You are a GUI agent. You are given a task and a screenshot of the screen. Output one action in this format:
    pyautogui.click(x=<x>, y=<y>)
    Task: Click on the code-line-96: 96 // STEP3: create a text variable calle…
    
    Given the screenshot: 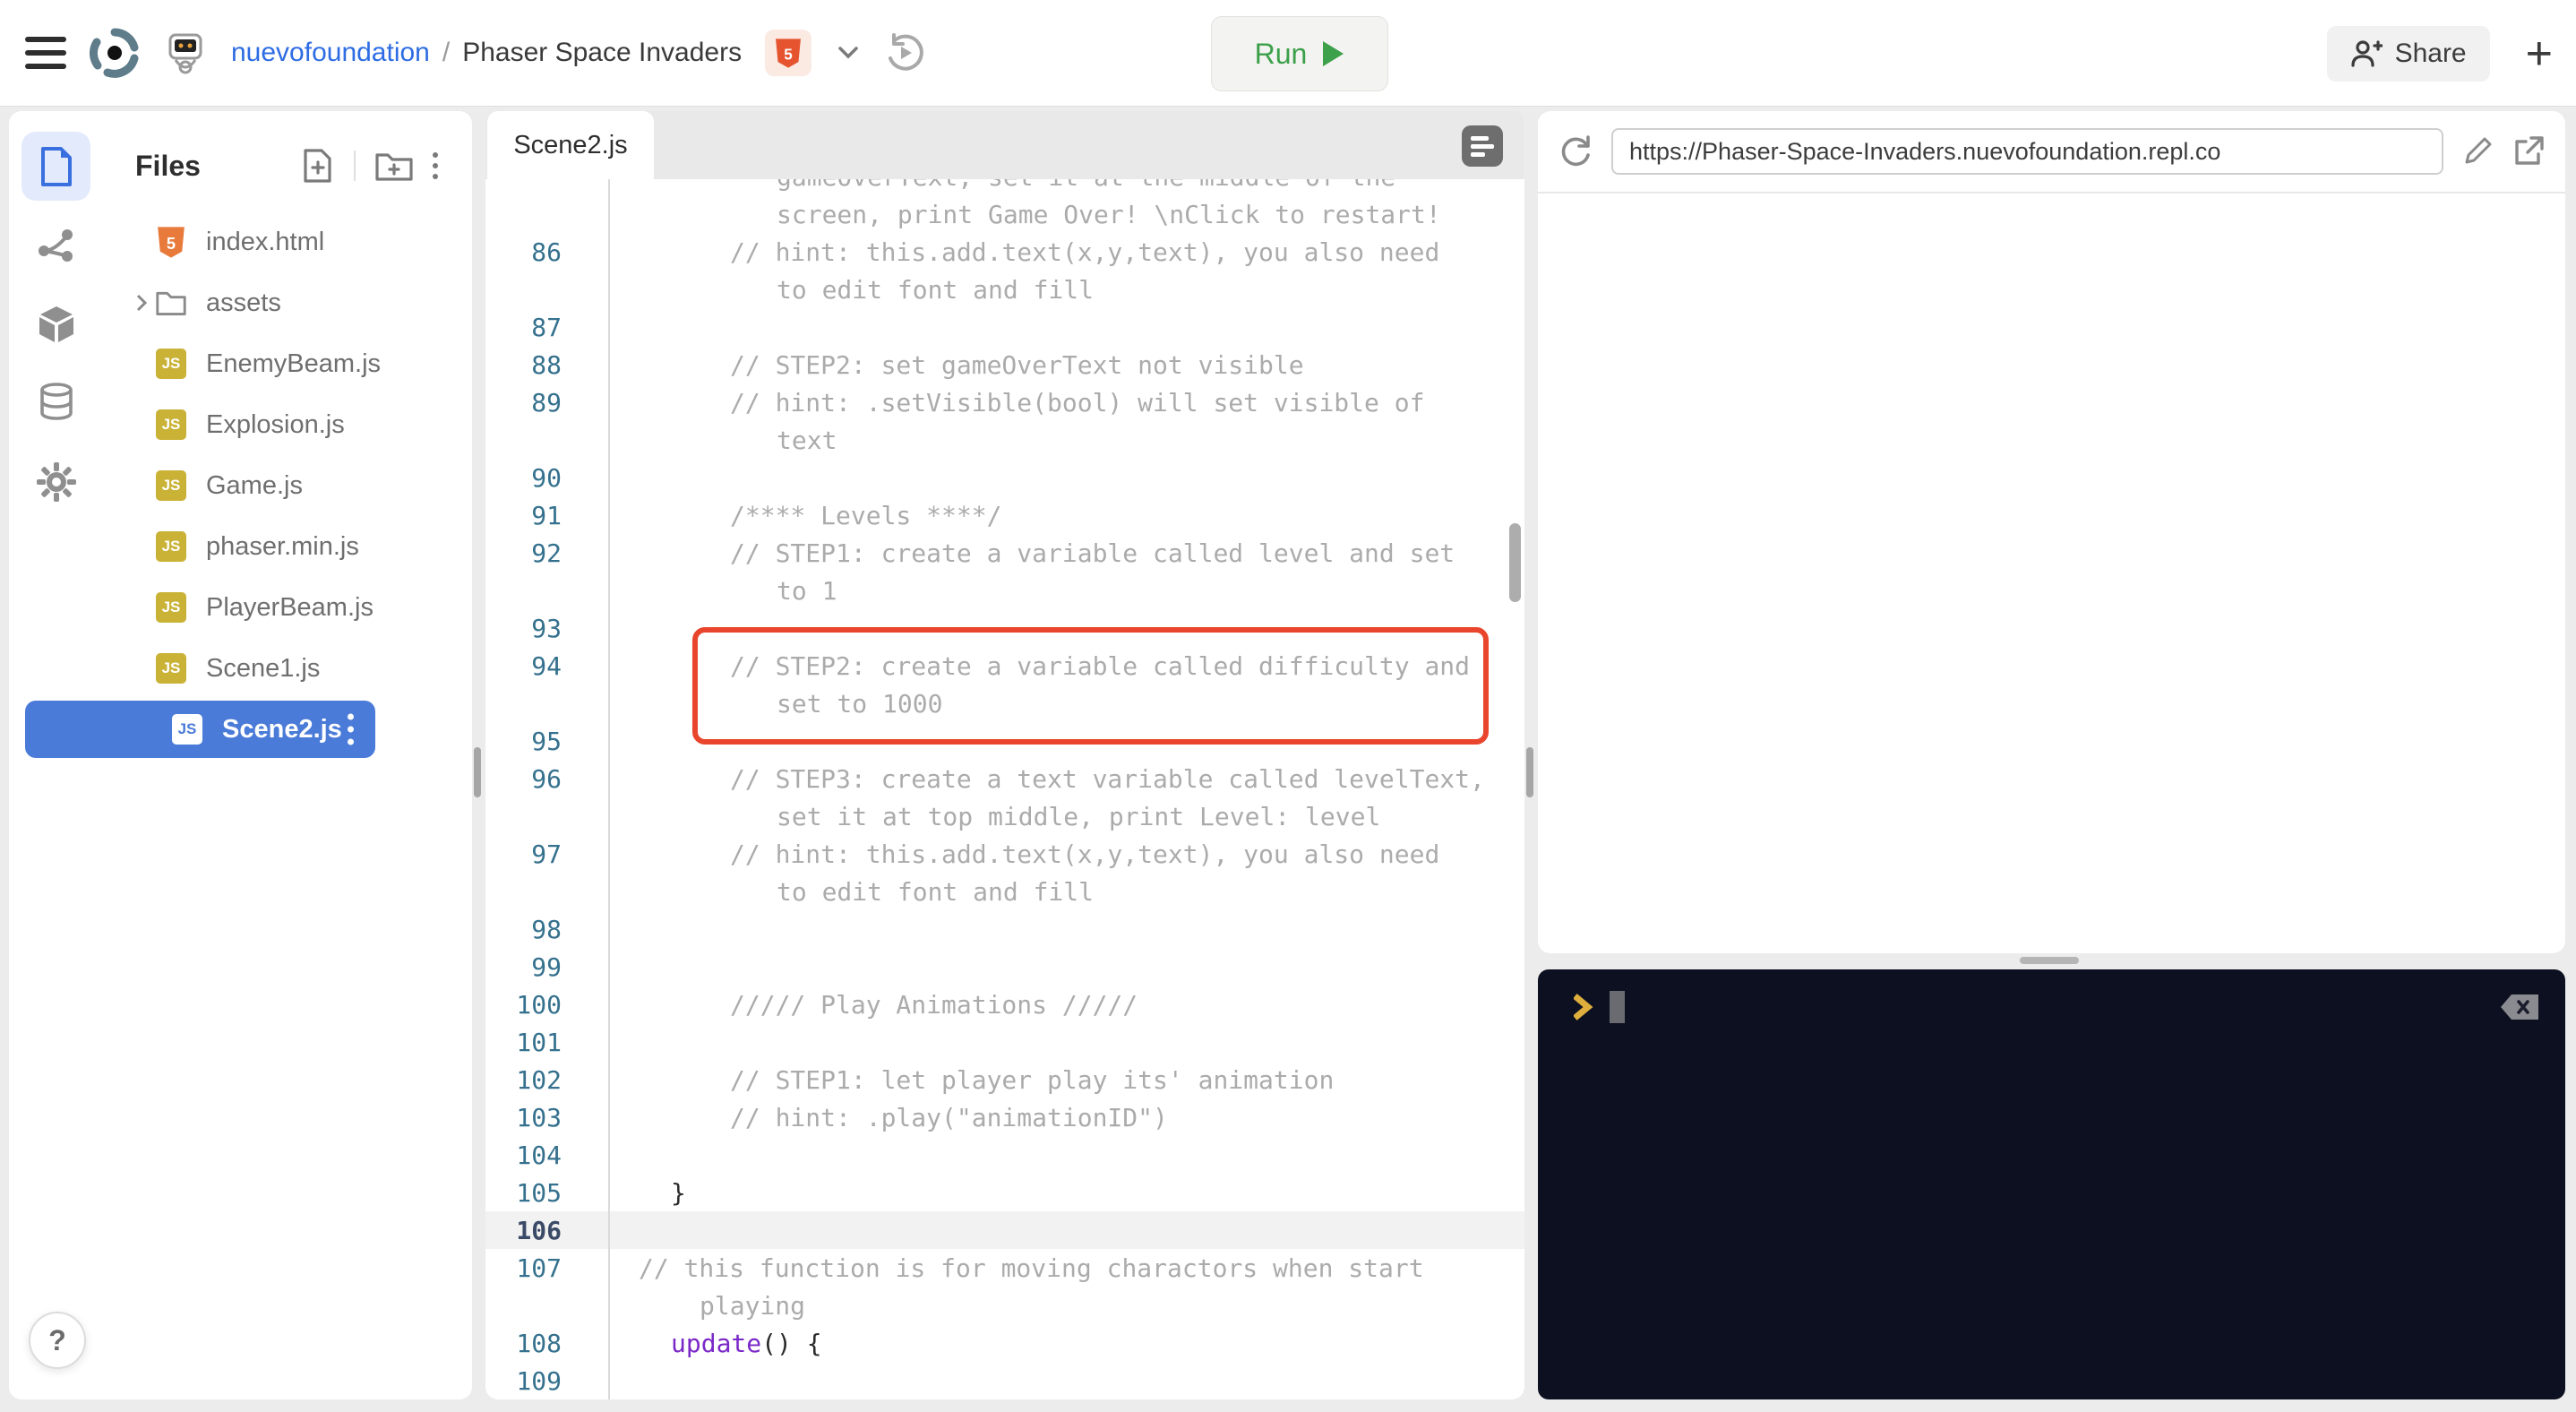 What is the action you would take?
    pyautogui.click(x=1004, y=778)
    